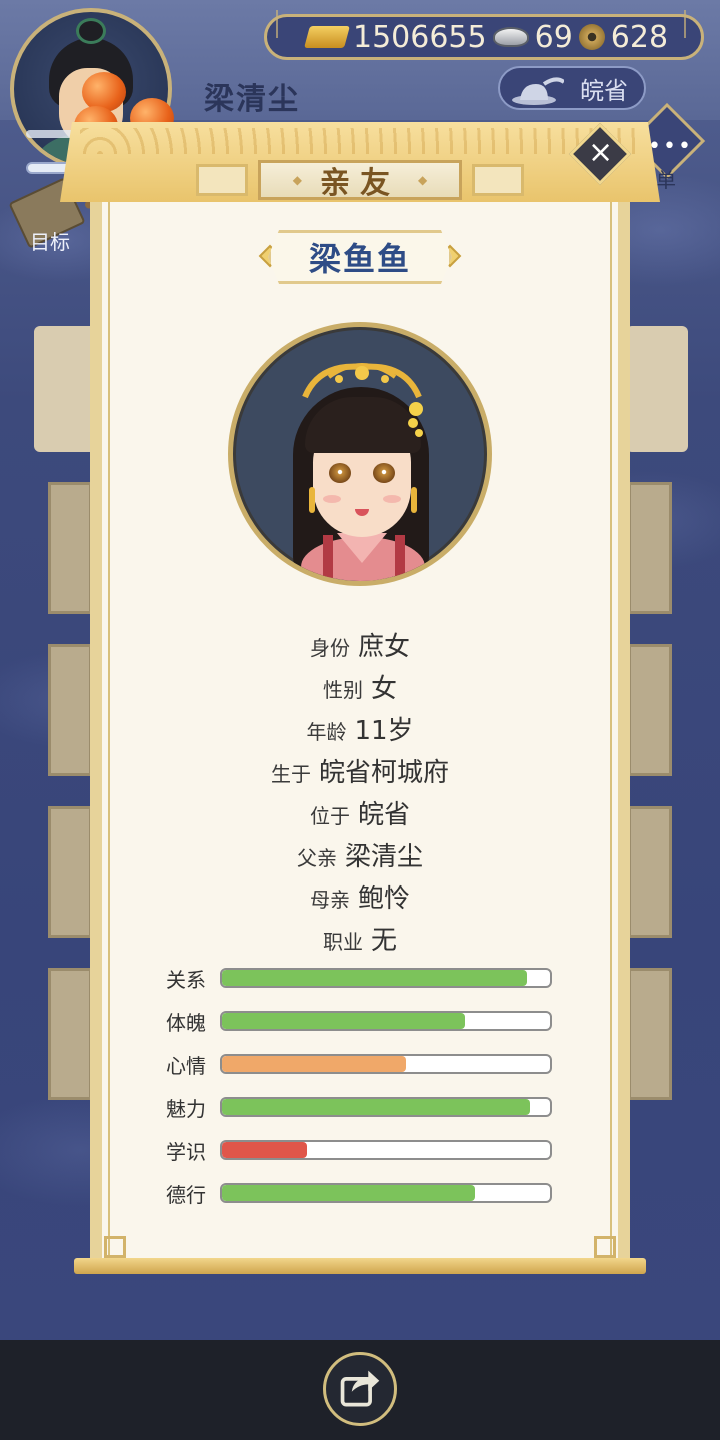  I want to click on info-row-location: 位于 皖省, so click(359, 815).